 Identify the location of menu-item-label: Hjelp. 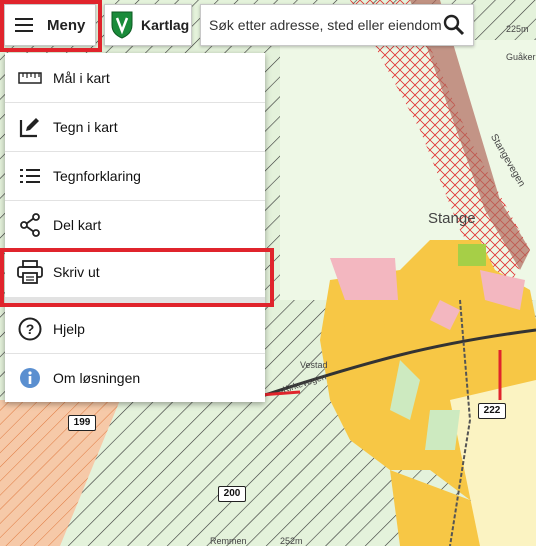
(69, 329).